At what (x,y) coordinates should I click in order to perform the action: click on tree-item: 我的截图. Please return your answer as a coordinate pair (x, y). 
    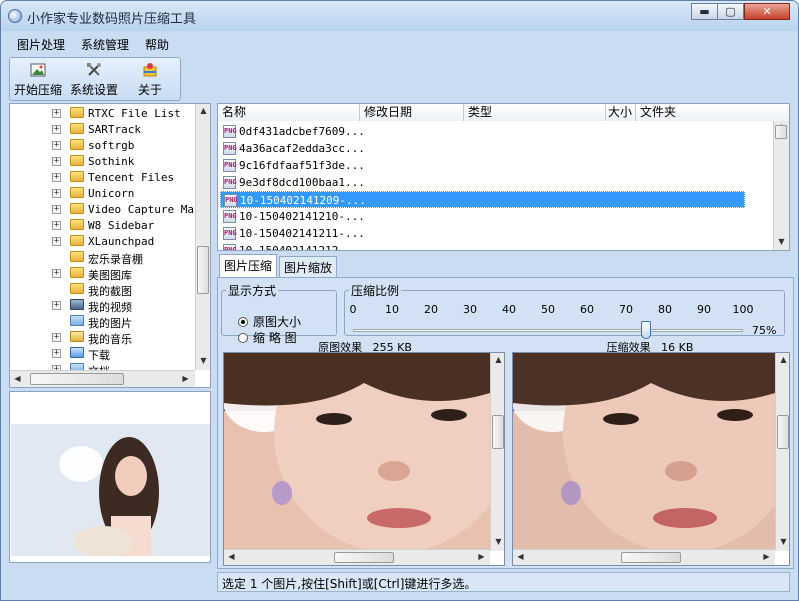
    Looking at the image, I should click on (102, 290).